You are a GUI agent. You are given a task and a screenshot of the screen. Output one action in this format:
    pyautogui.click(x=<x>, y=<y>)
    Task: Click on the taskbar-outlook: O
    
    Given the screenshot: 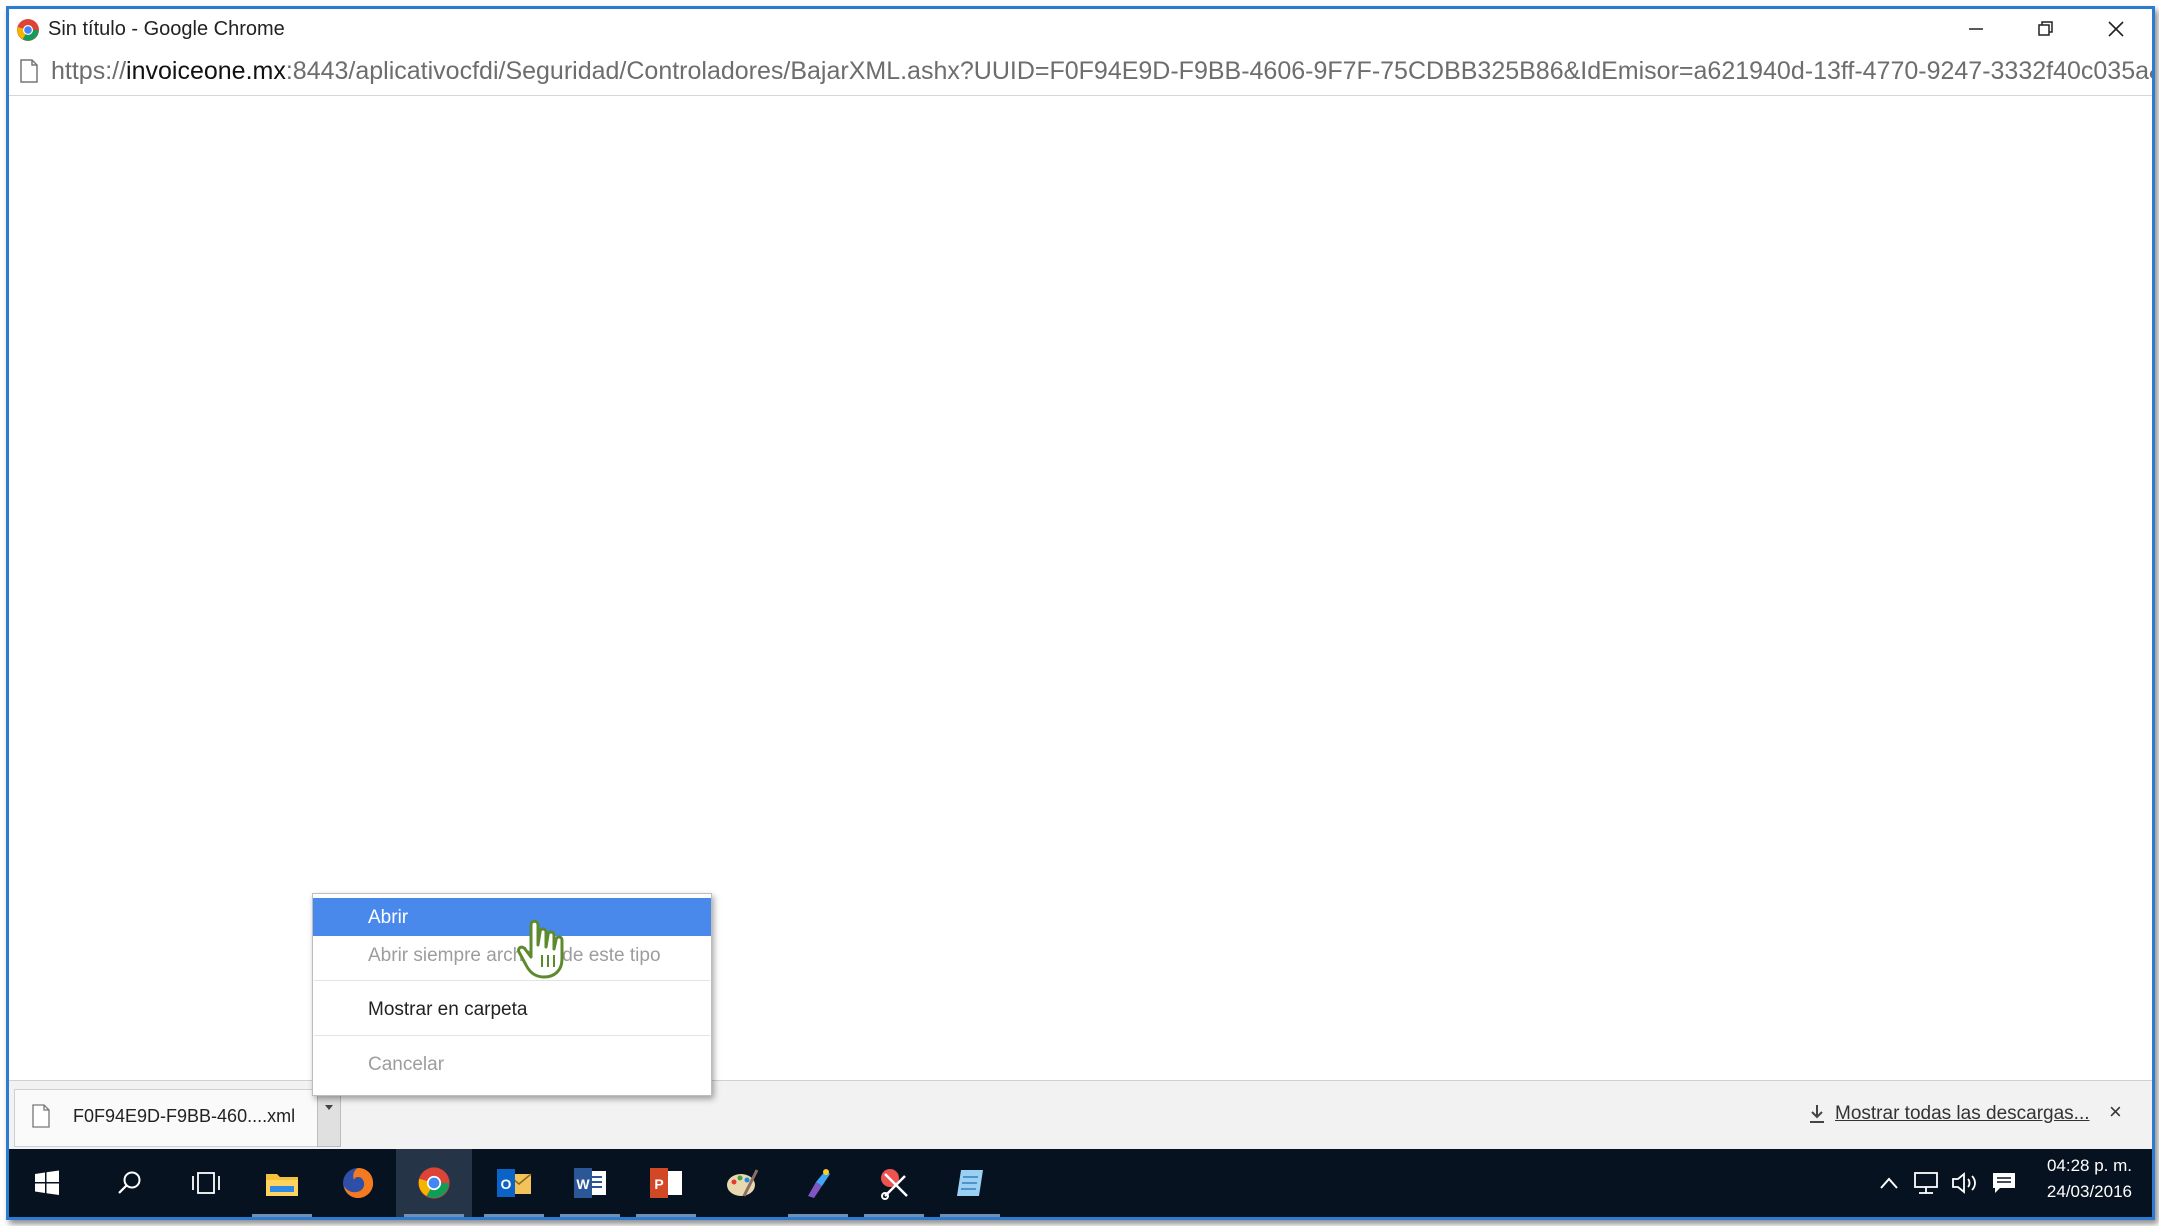 What is the action you would take?
    pyautogui.click(x=514, y=1183)
    